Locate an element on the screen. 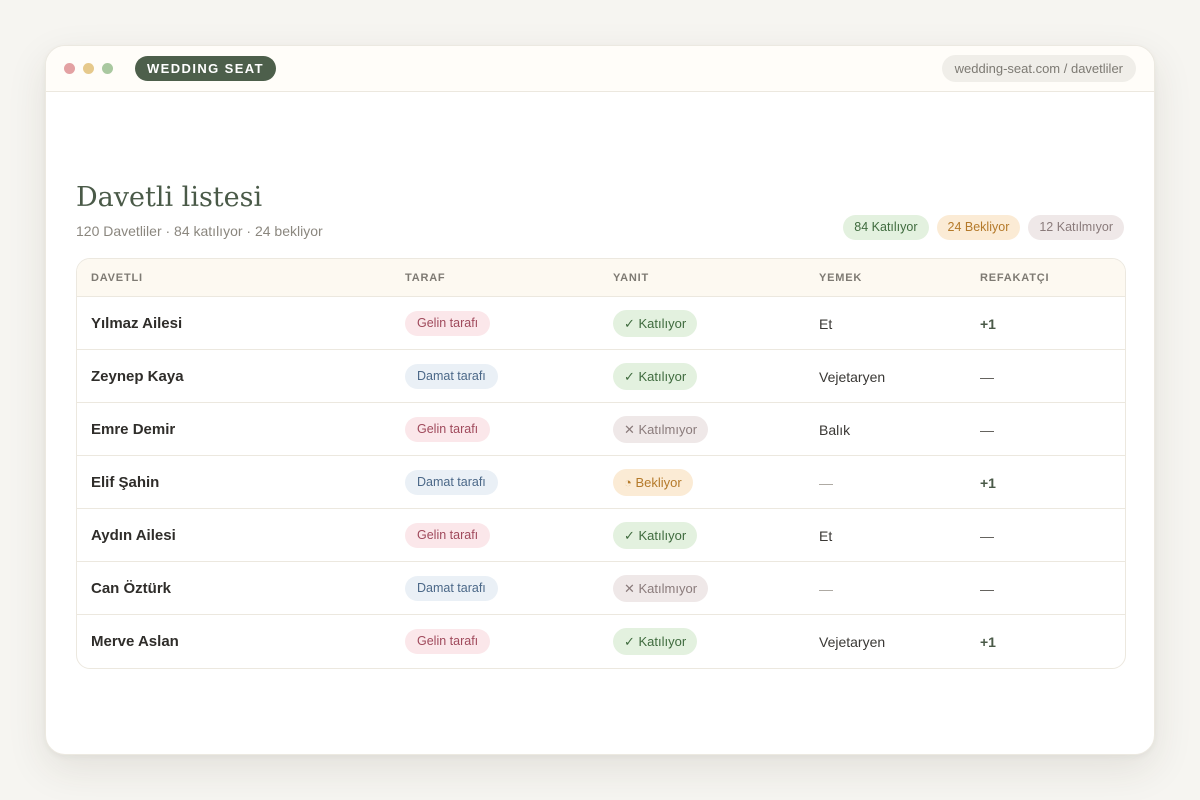  reply-status-badge: ◔ Bekliyor is located at coordinates (653, 482).